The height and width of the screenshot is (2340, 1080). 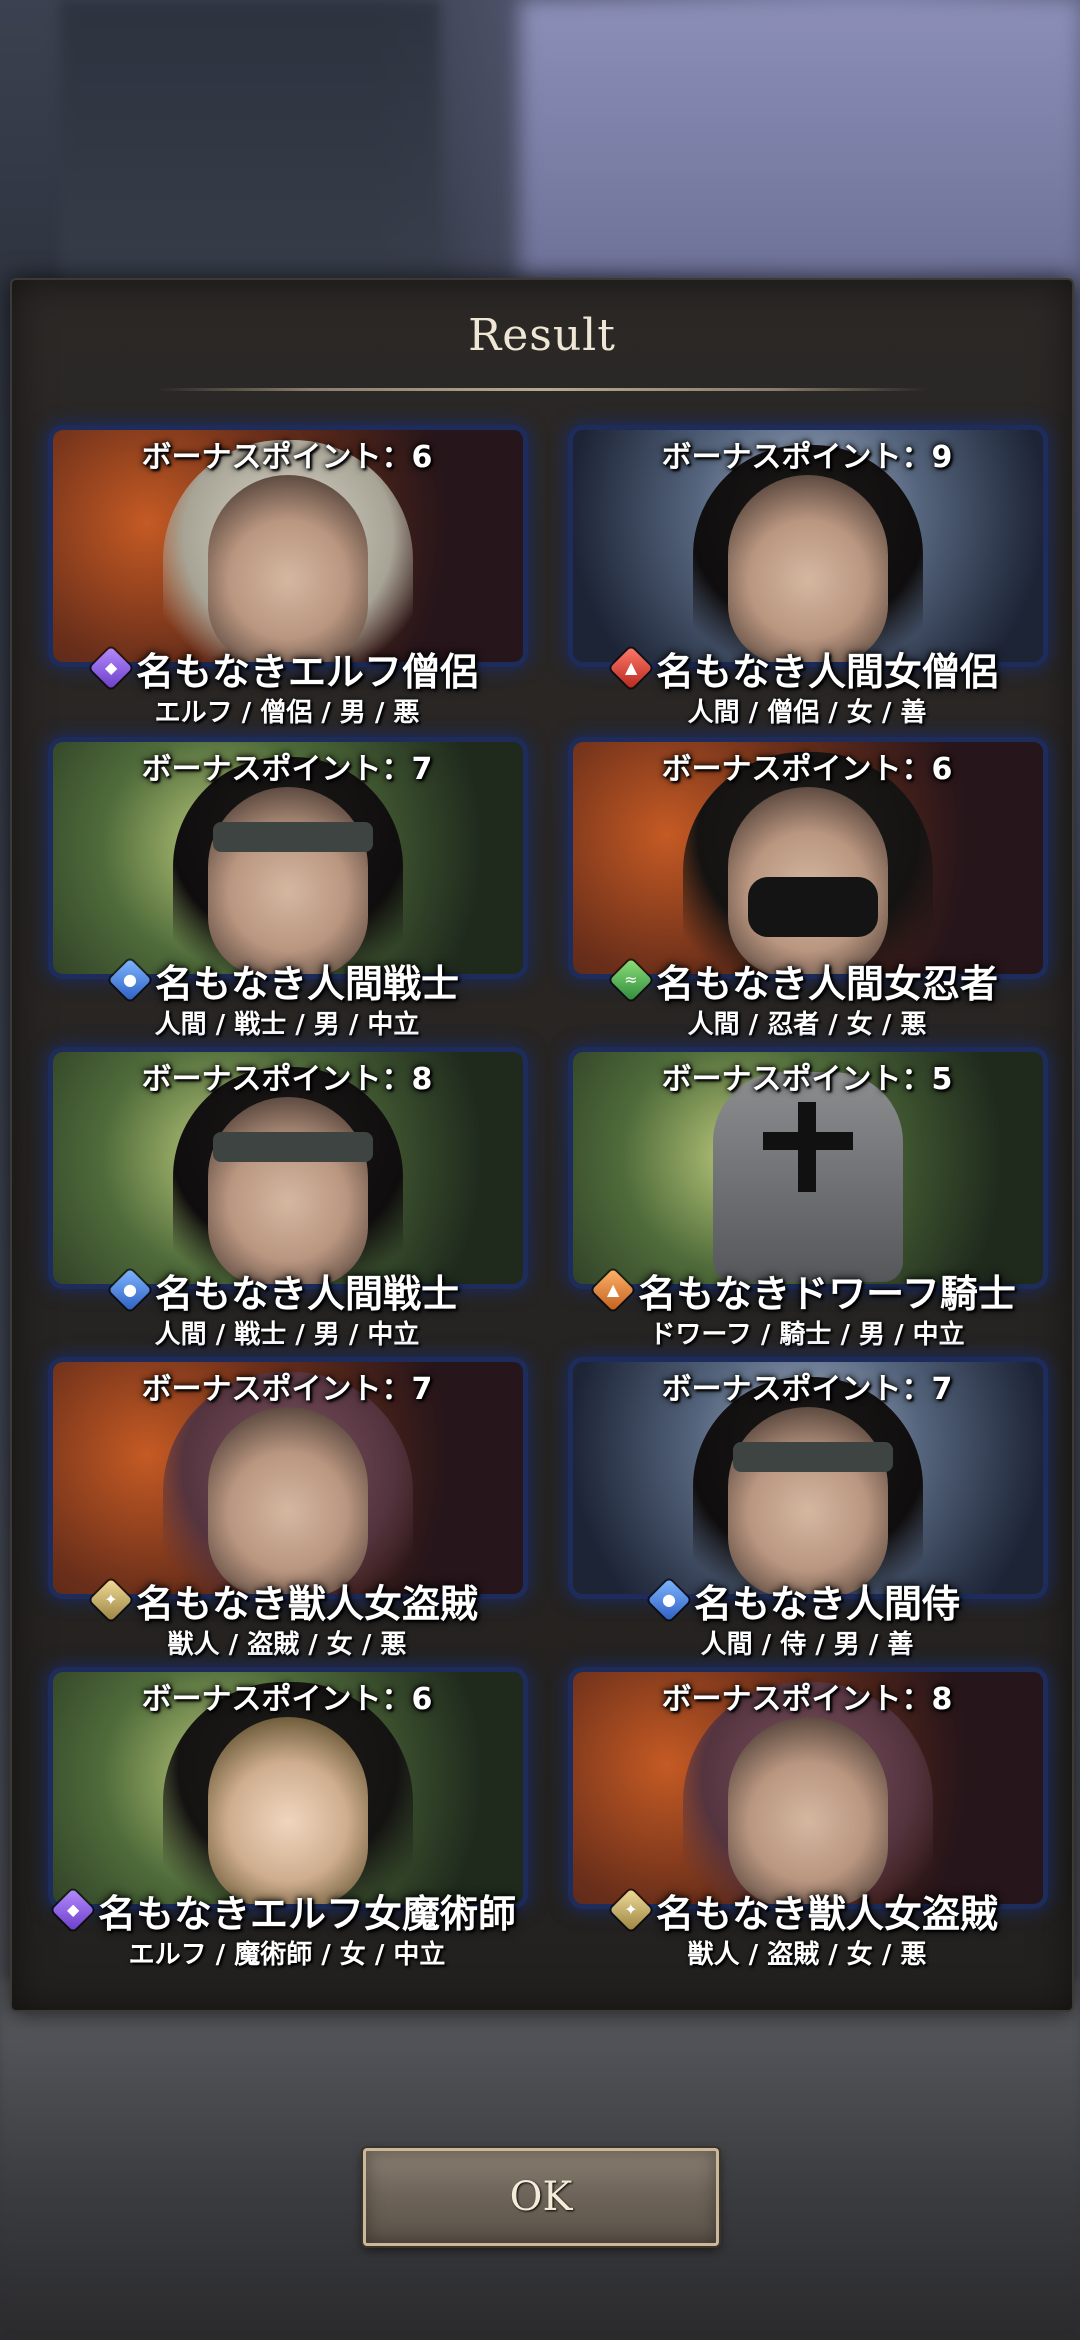 What do you see at coordinates (807, 457) in the screenshot?
I see `bonus-points: ボーナスポイント：9` at bounding box center [807, 457].